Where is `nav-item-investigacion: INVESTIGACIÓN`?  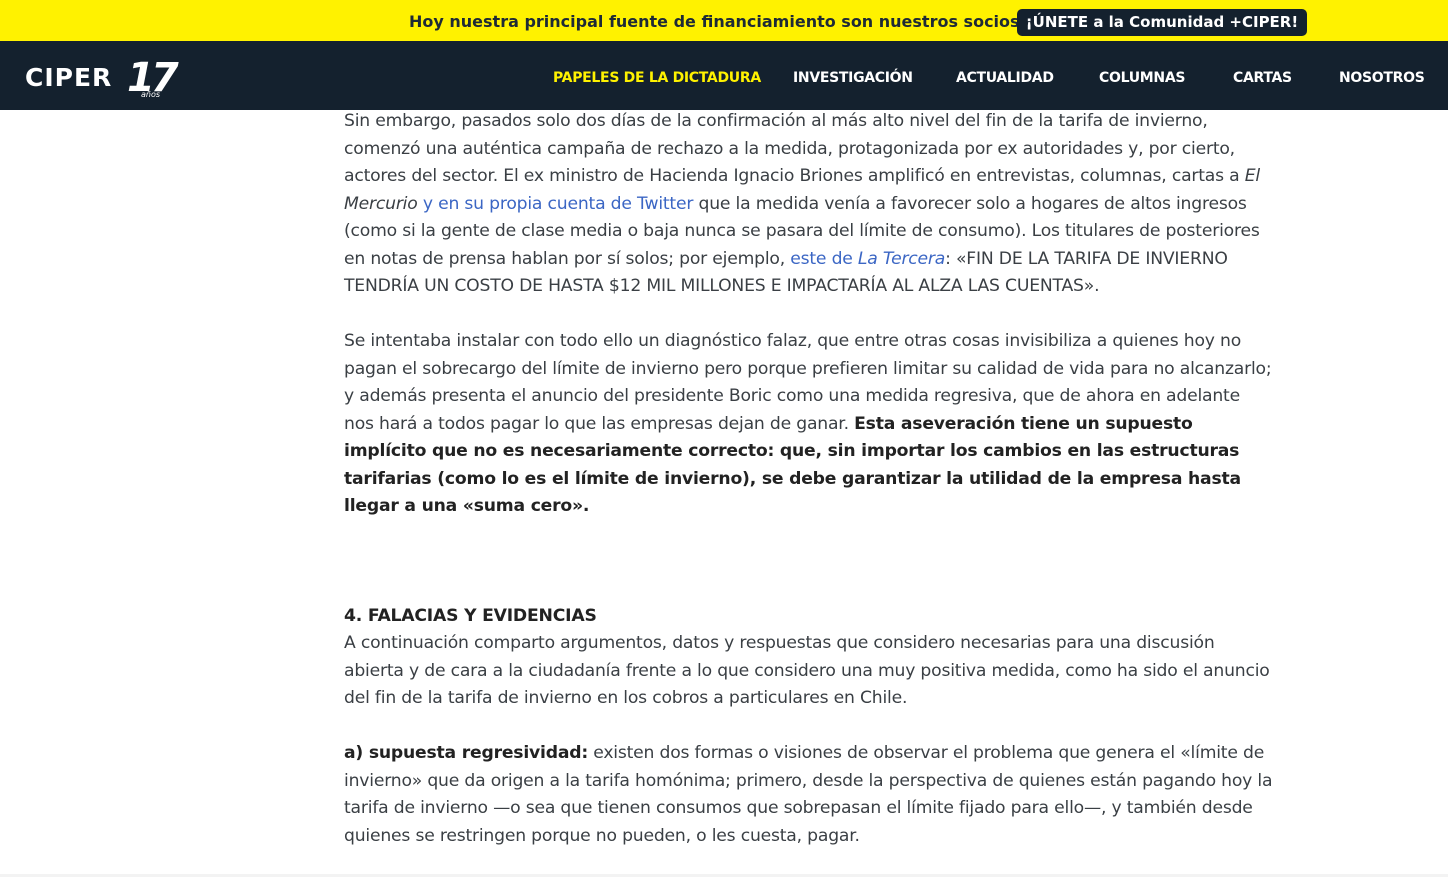
nav-item-investigacion: INVESTIGACIÓN is located at coordinates (853, 78).